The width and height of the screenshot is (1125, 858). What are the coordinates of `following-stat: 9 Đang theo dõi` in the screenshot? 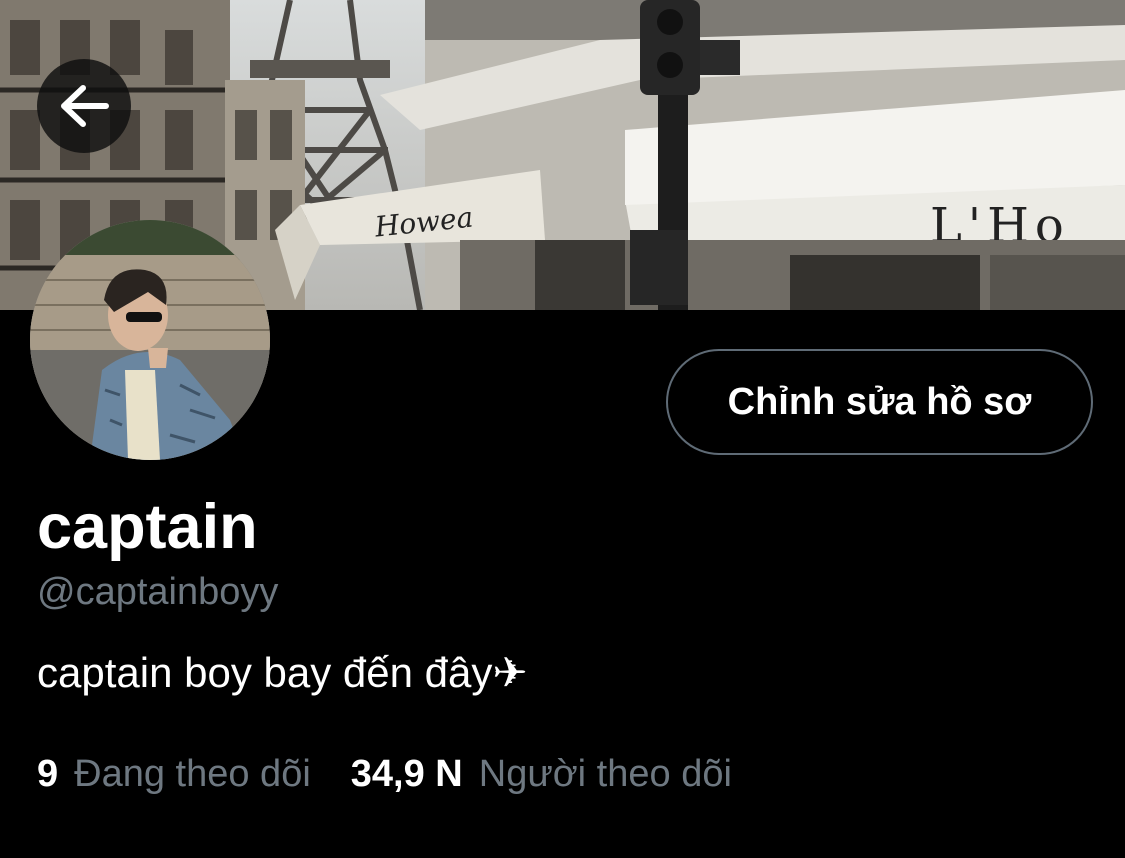 It's located at (174, 774).